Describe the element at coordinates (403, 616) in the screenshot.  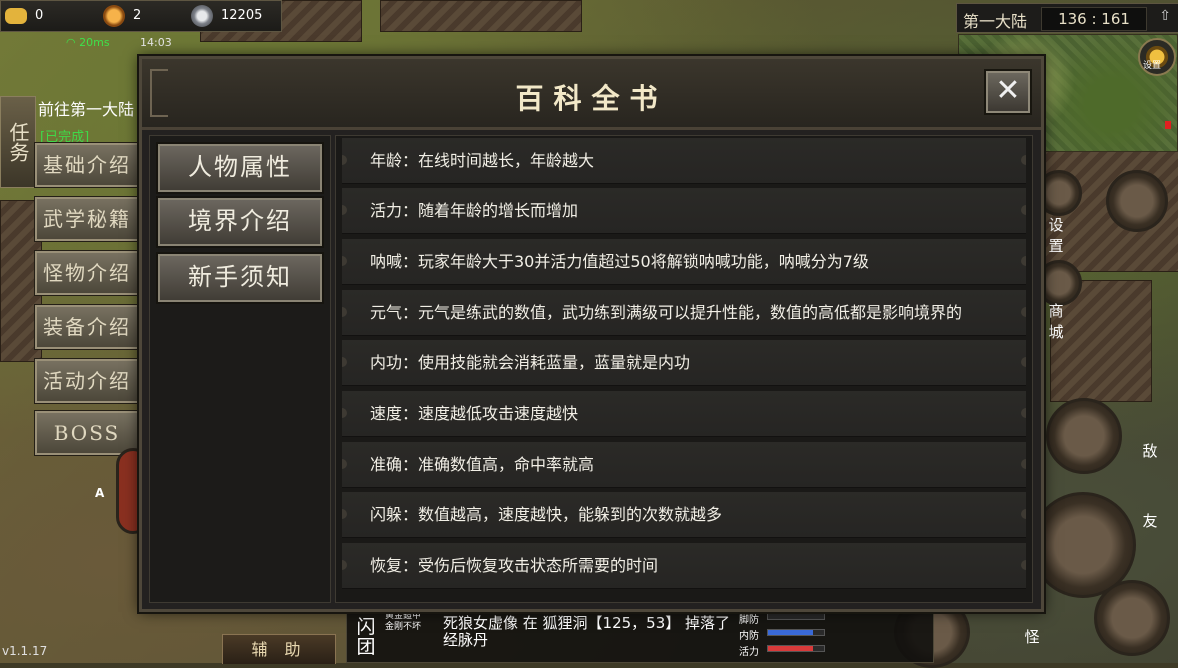
I see `chat-system-line: 黄金鎧甲` at that location.